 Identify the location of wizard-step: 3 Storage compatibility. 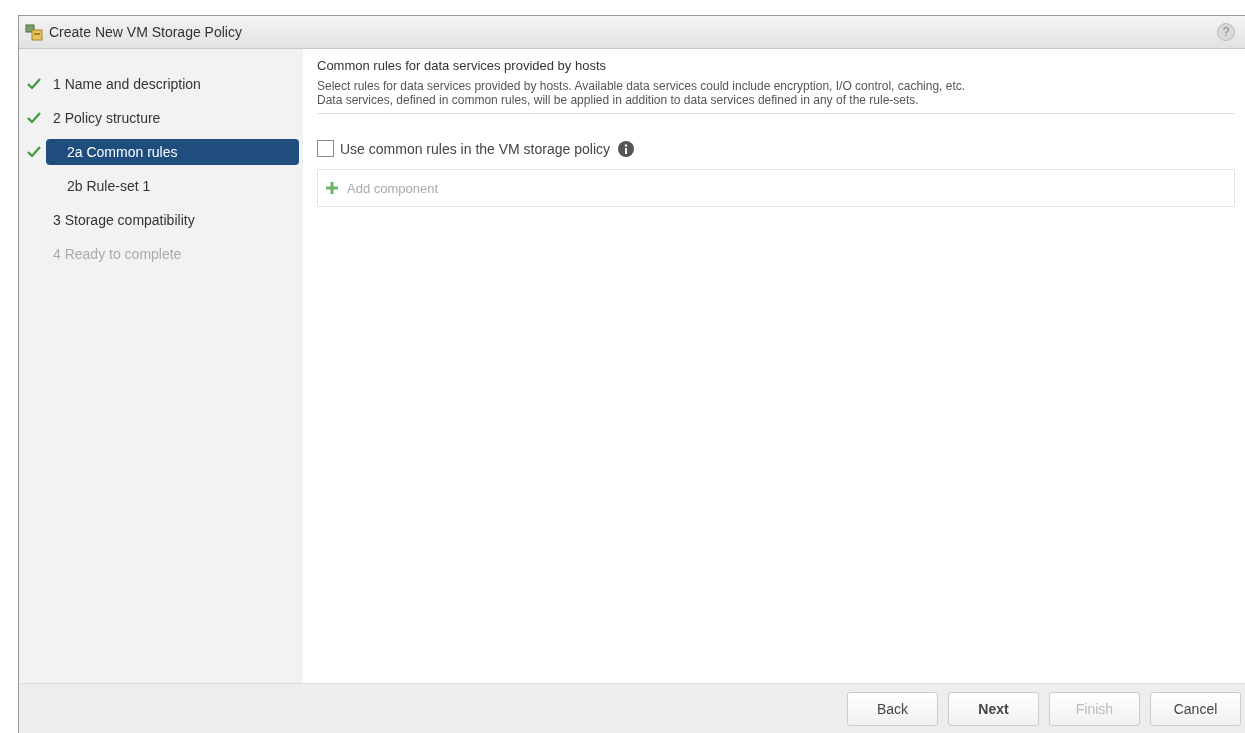
(172, 220).